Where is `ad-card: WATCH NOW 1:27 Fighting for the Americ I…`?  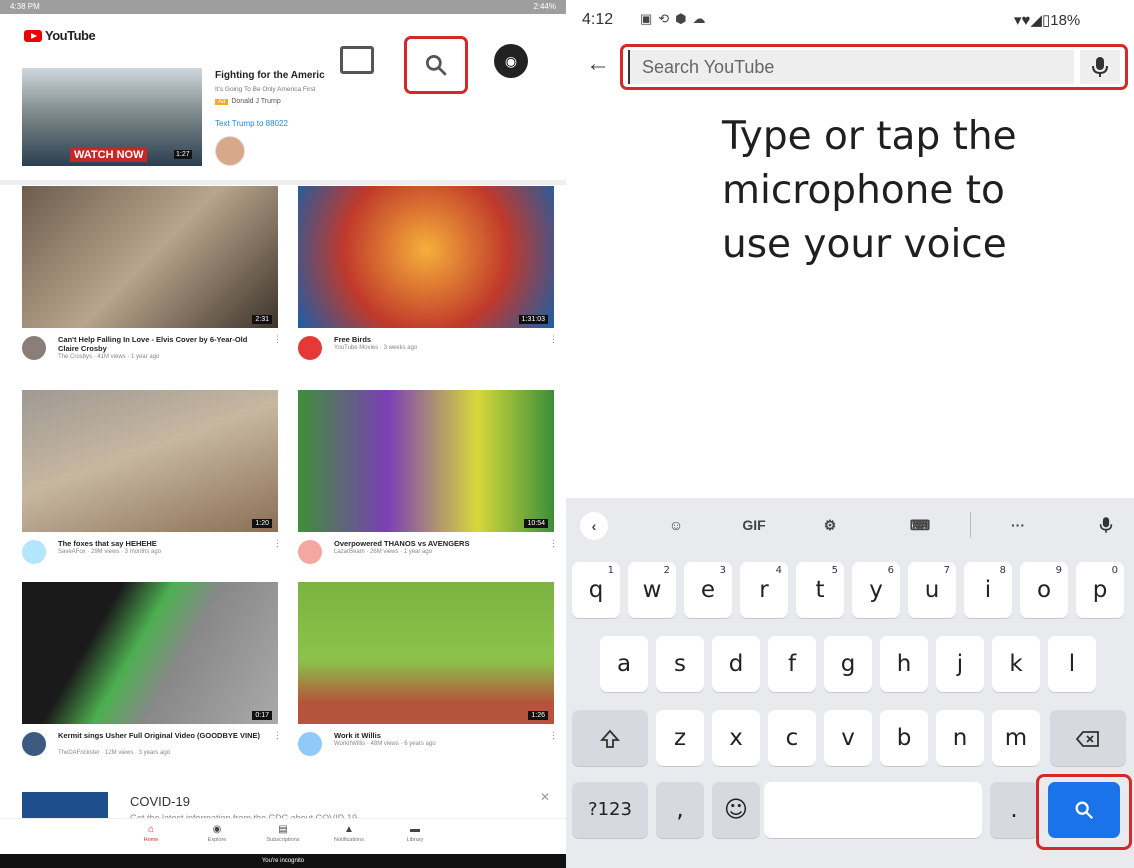
ad-card: WATCH NOW 1:27 Fighting for the Americ I… is located at coordinates (292, 122).